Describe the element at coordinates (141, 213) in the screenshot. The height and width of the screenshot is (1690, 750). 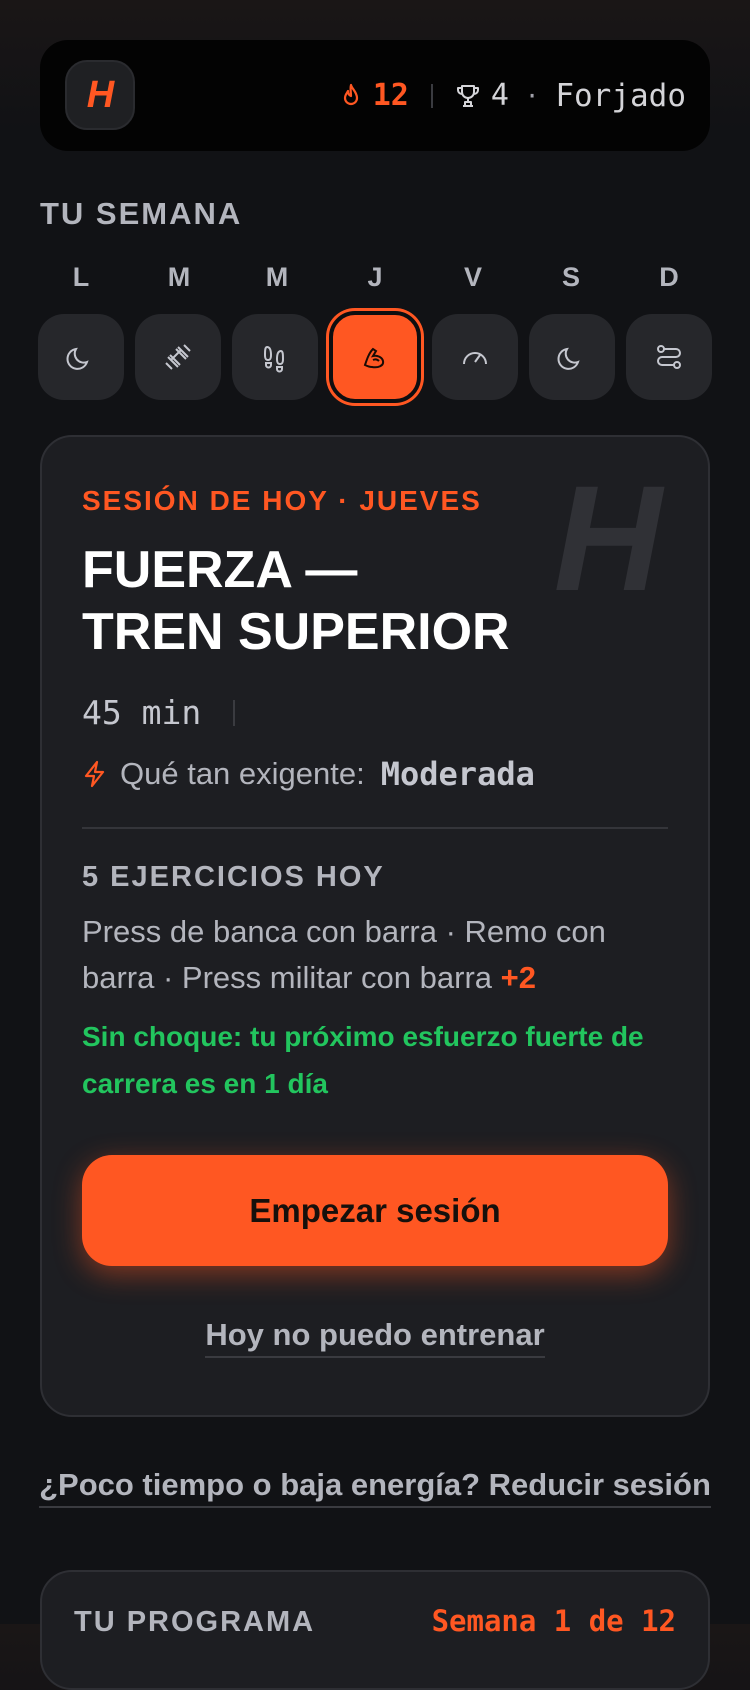
I see `week-title: TU SEMANA` at that location.